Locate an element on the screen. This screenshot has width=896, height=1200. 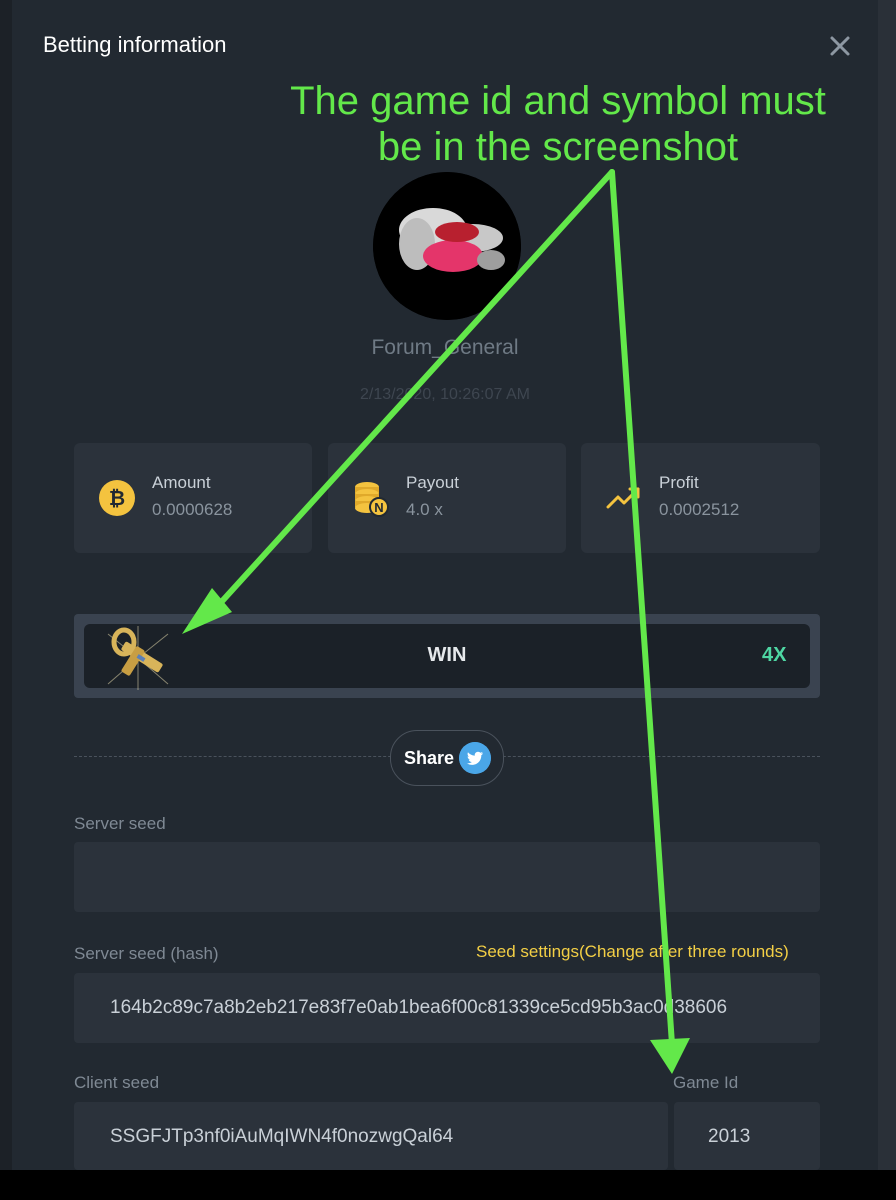
annotation-arrowhead is located at coordinates (670, 1056).